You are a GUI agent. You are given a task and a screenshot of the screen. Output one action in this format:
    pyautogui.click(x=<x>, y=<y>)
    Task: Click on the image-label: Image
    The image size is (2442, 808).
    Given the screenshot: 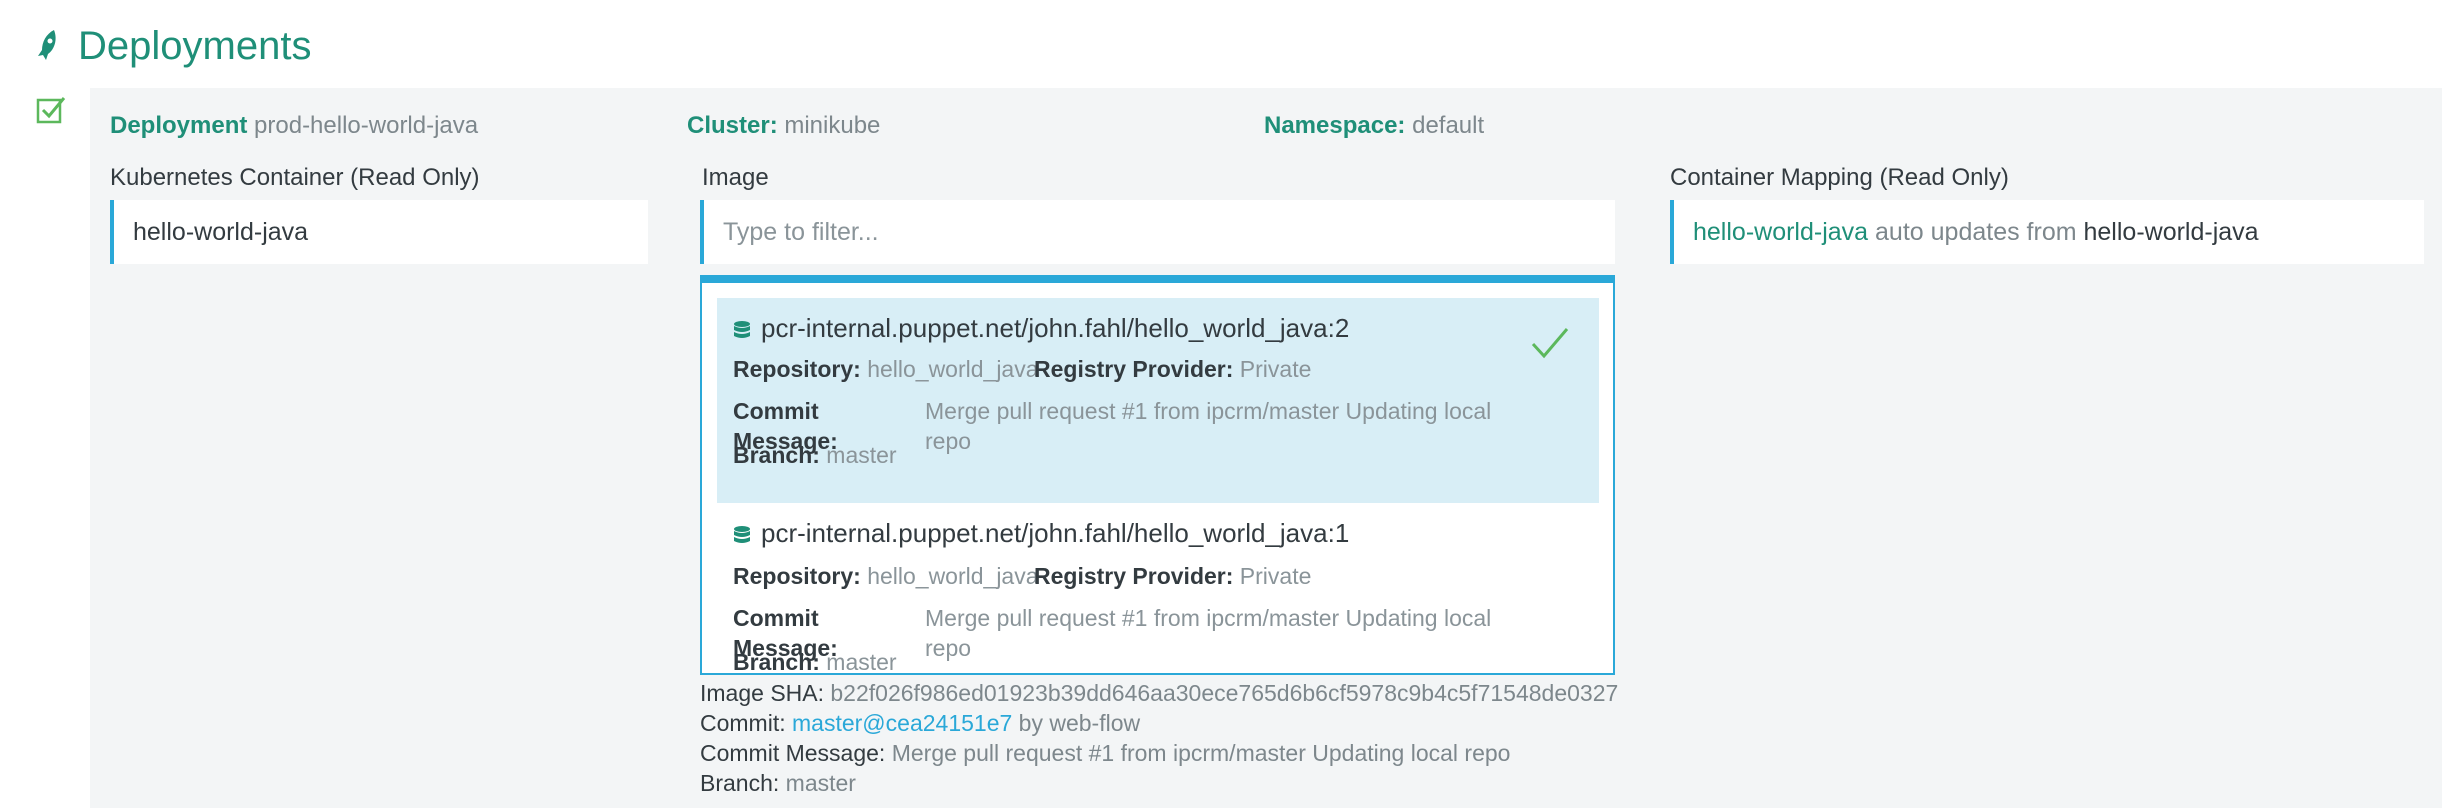 What is the action you would take?
    pyautogui.click(x=735, y=177)
    